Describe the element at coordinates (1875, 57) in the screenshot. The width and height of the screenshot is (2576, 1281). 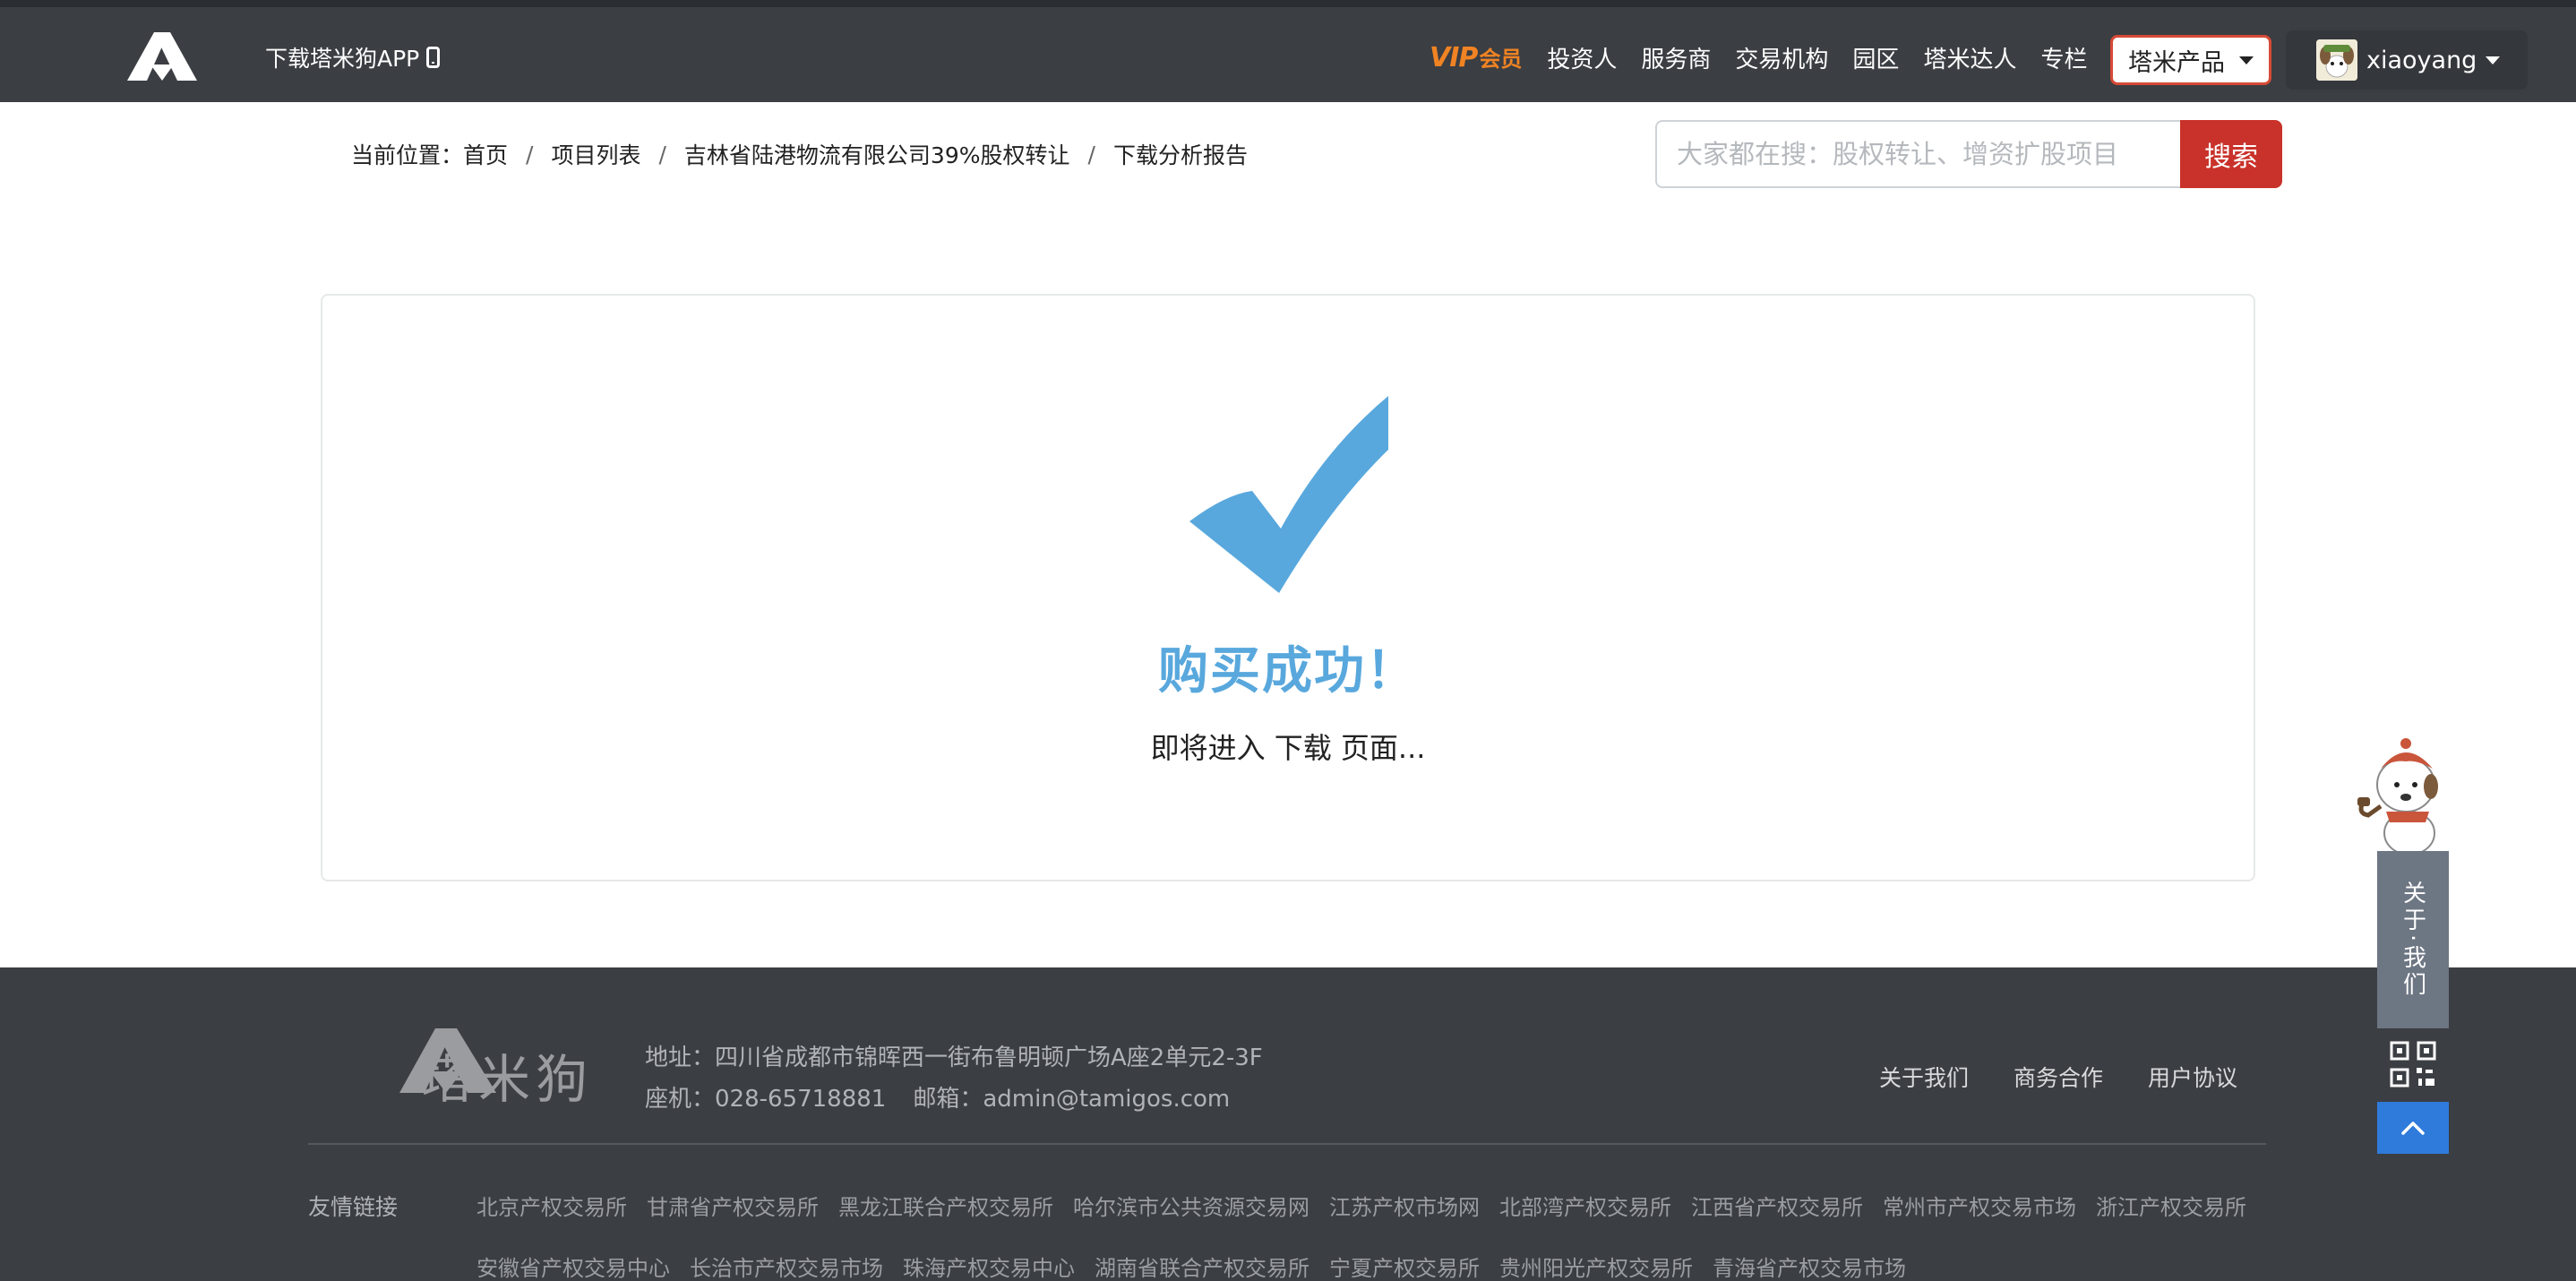
I see `nav-parks: 园区` at that location.